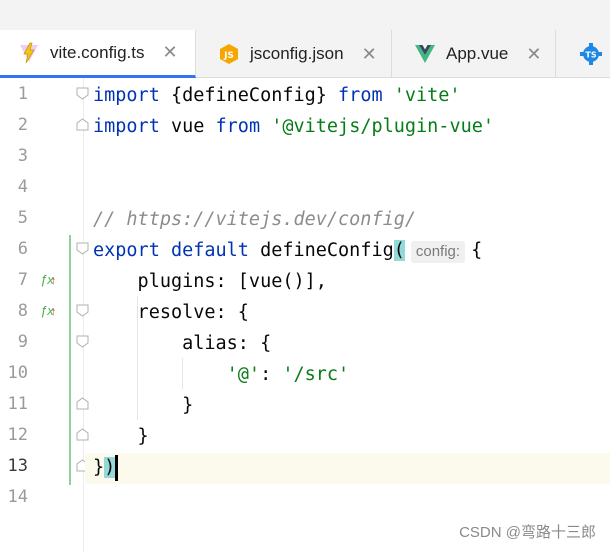 The height and width of the screenshot is (552, 610). I want to click on tab-jsconfig: JS jsconfig.json ✕, so click(294, 54).